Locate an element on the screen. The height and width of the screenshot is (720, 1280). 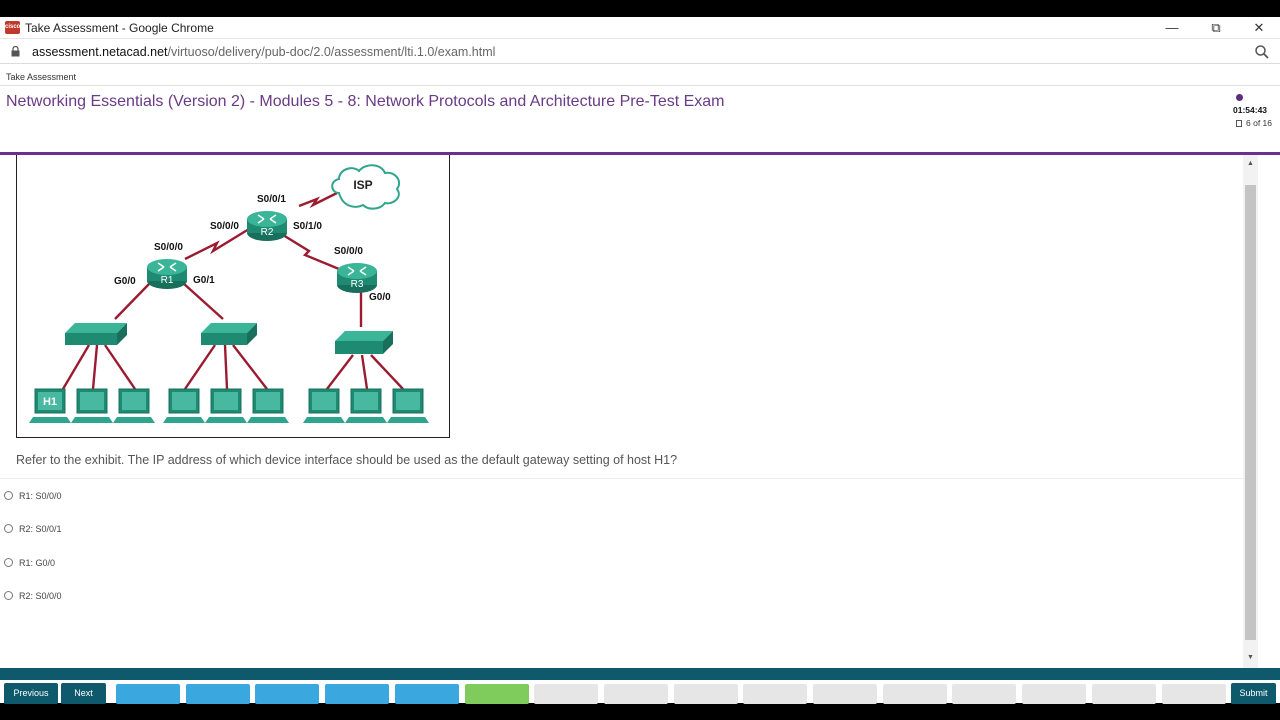
scroll-thumb is located at coordinates (1250, 412).